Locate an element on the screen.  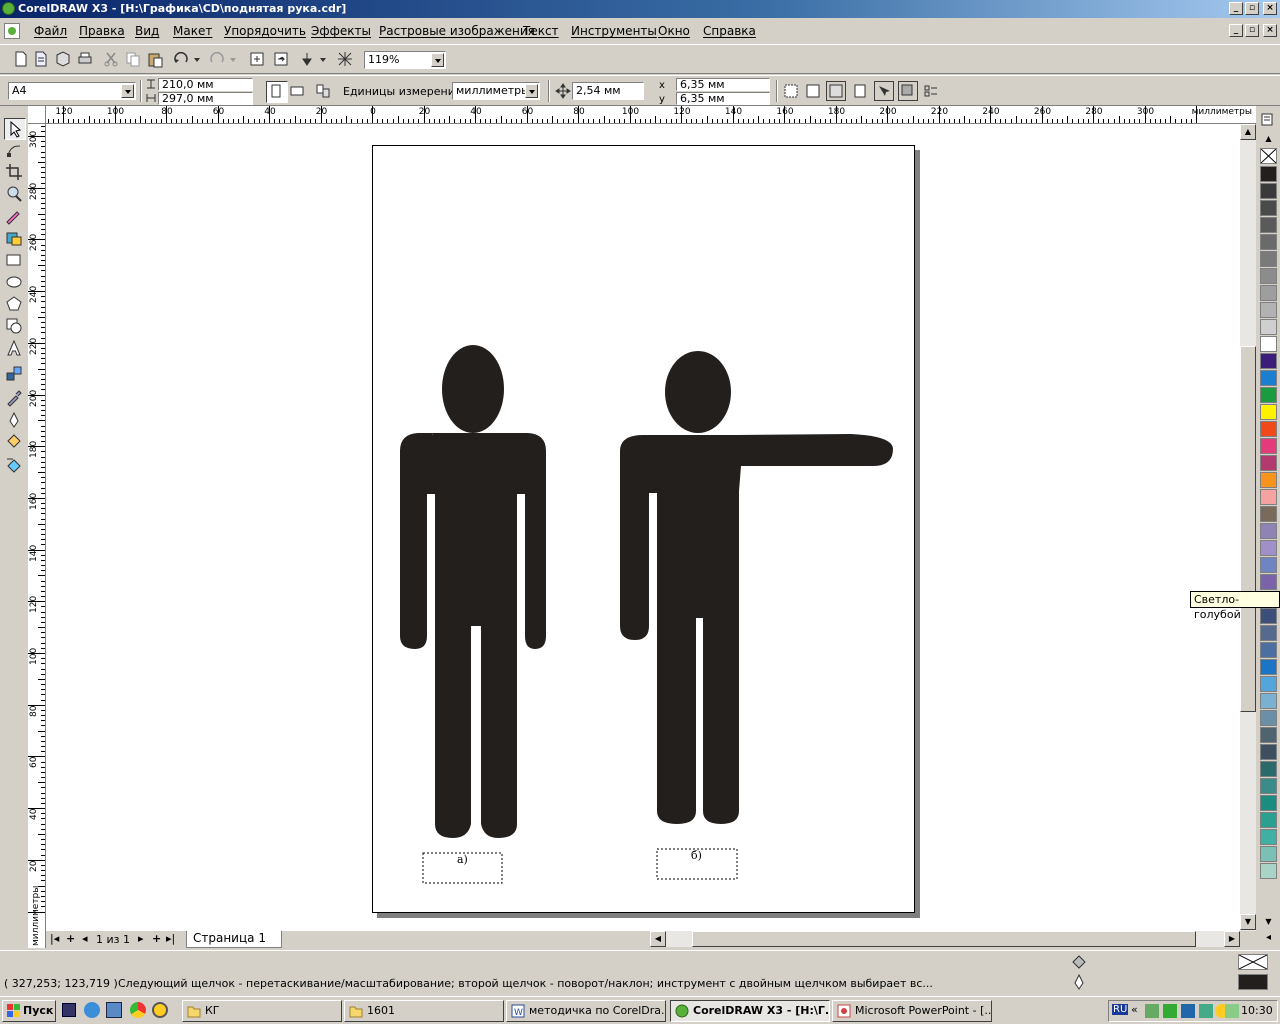
redo-icon is located at coordinates (217, 59).